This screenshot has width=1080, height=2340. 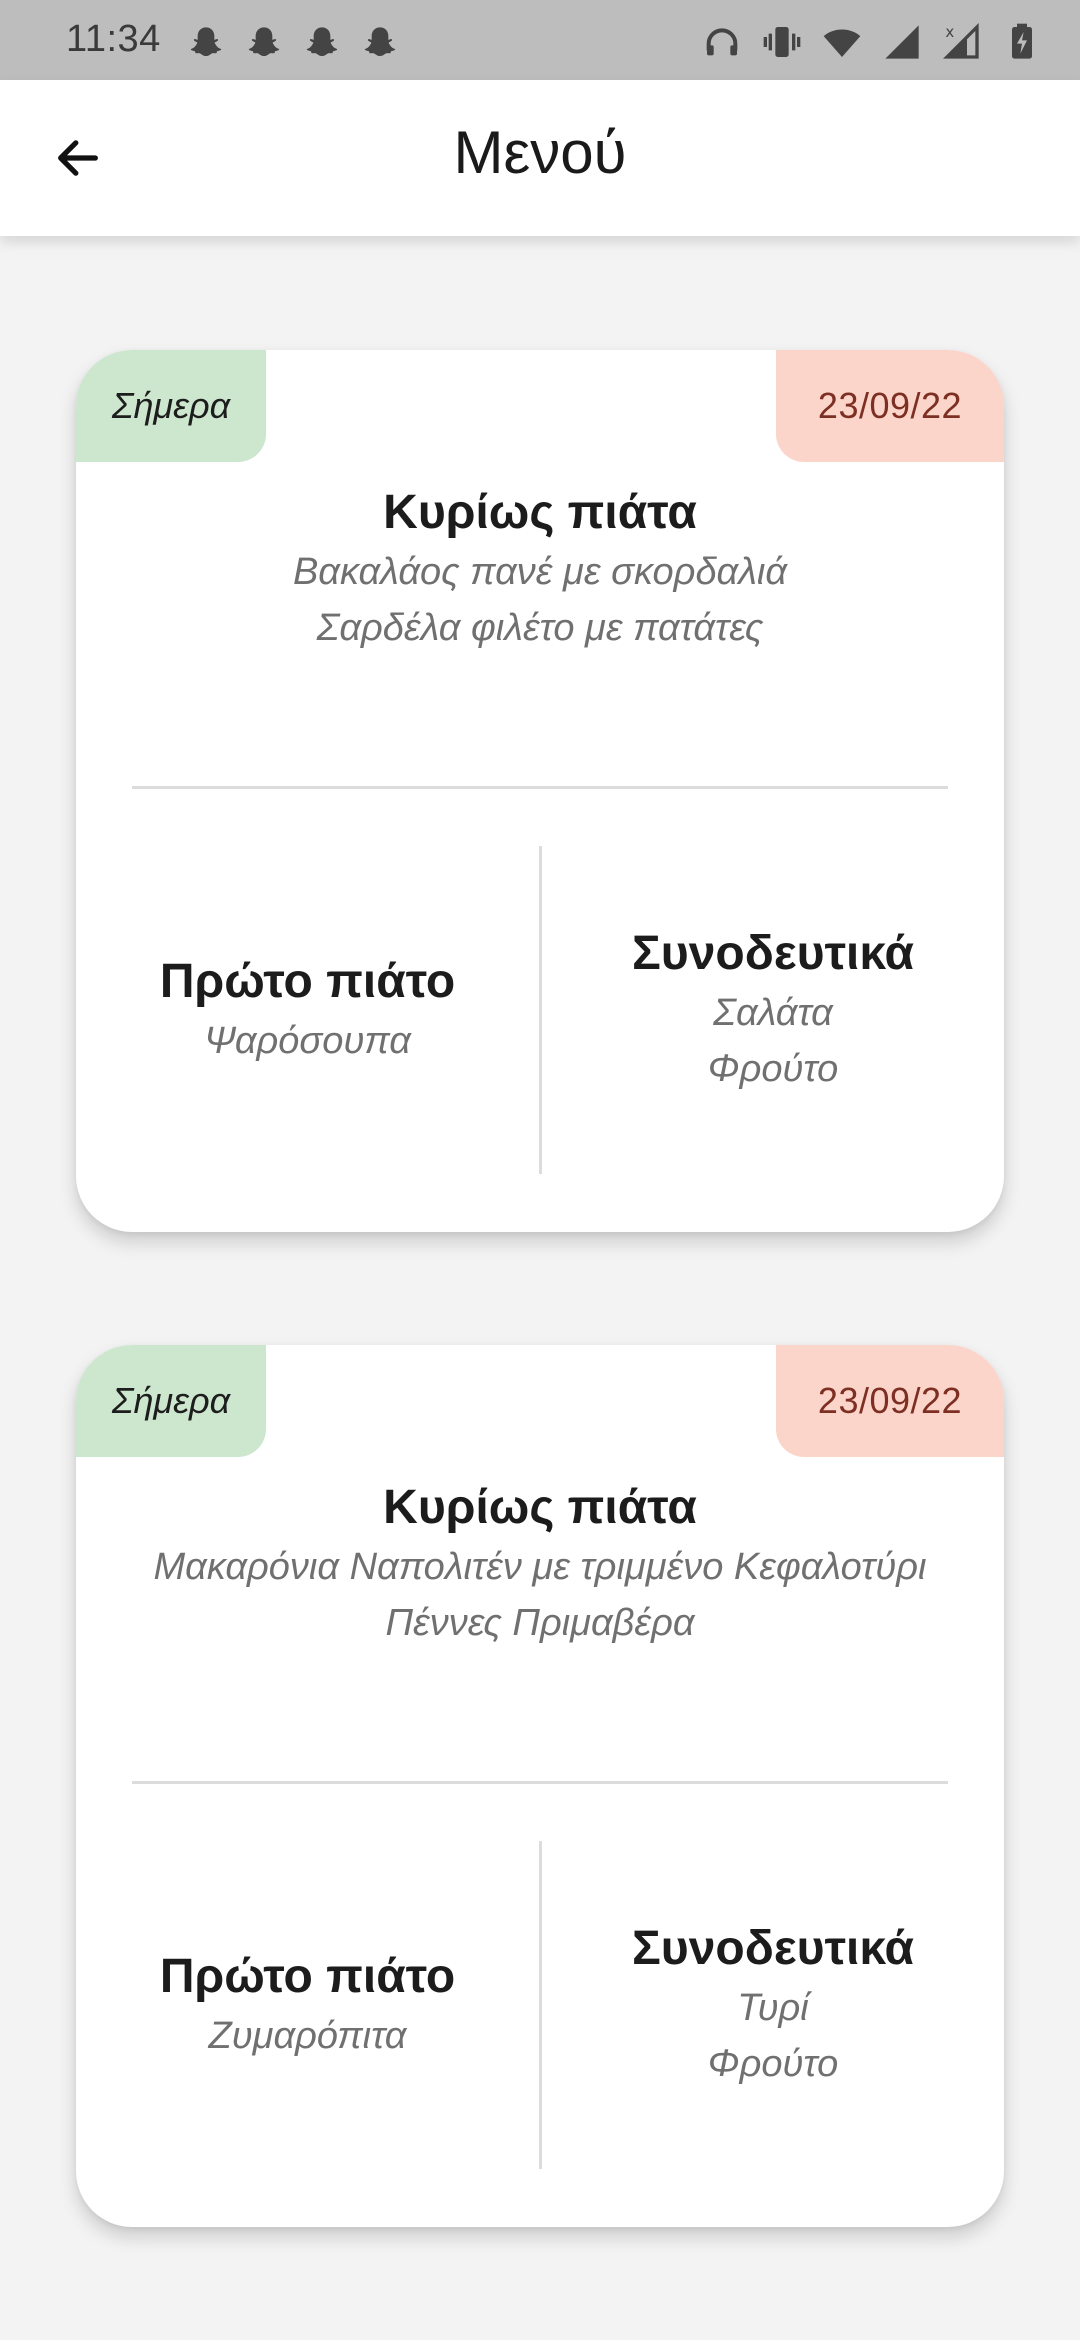 What do you see at coordinates (773, 1013) in the screenshot?
I see `side-item: Σαλάτα` at bounding box center [773, 1013].